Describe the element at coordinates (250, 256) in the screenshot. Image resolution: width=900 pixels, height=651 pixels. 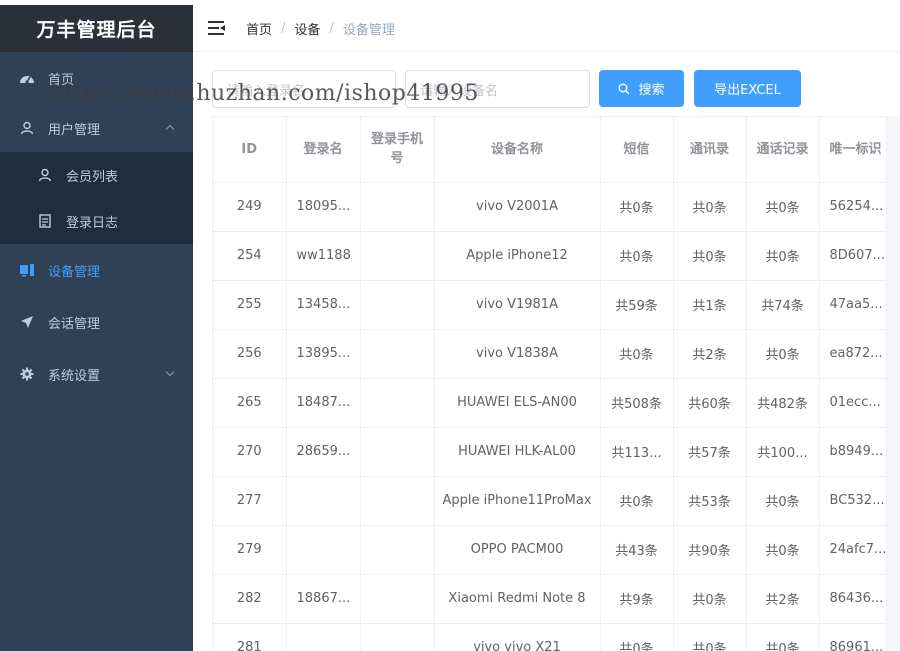
I see `table-cell: 254` at that location.